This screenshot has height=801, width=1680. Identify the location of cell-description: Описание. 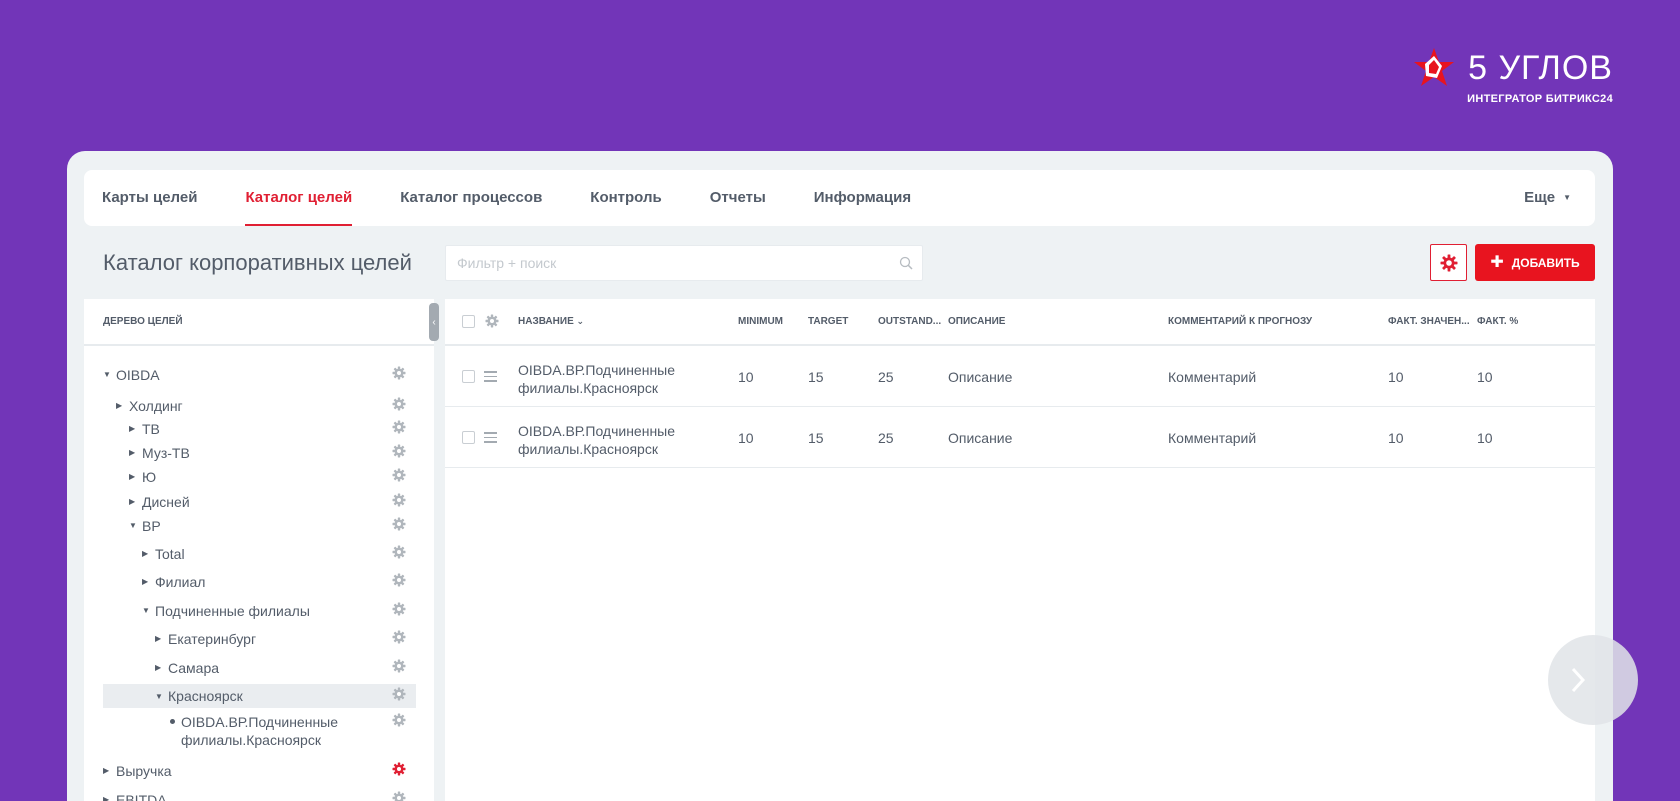
(980, 377).